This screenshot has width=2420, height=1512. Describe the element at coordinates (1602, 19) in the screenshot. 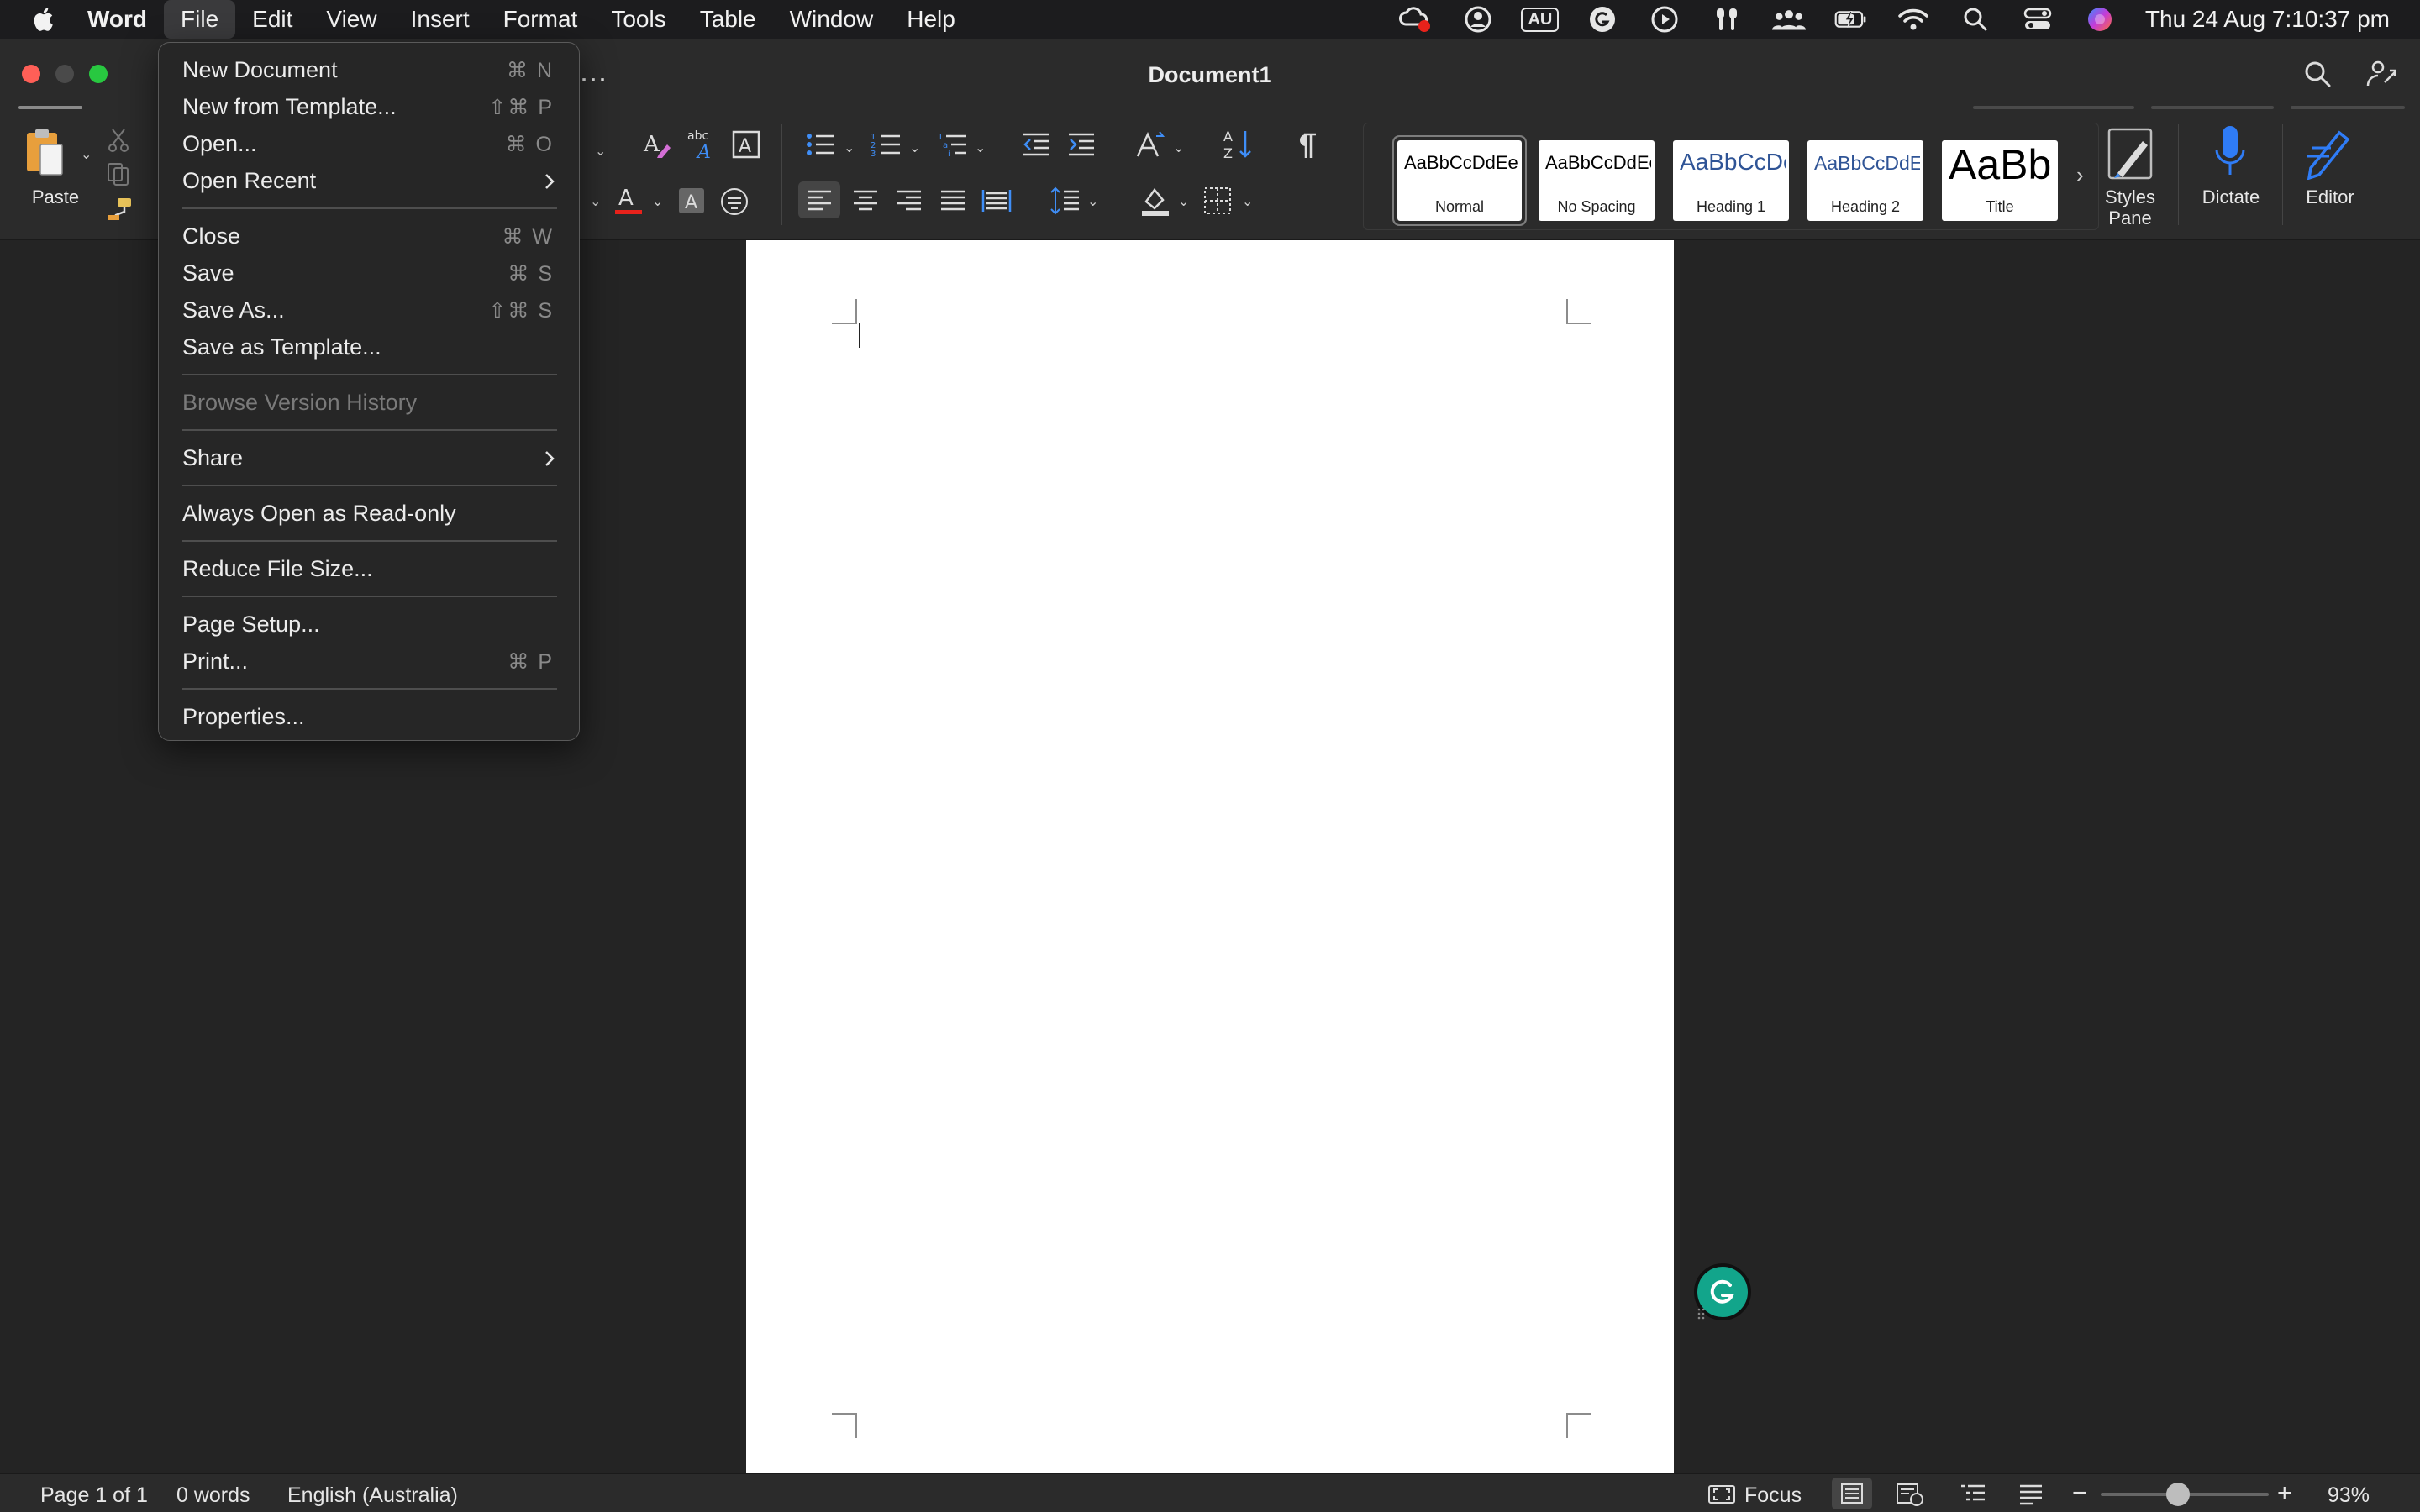

I see `grammarly-menu-icon` at that location.